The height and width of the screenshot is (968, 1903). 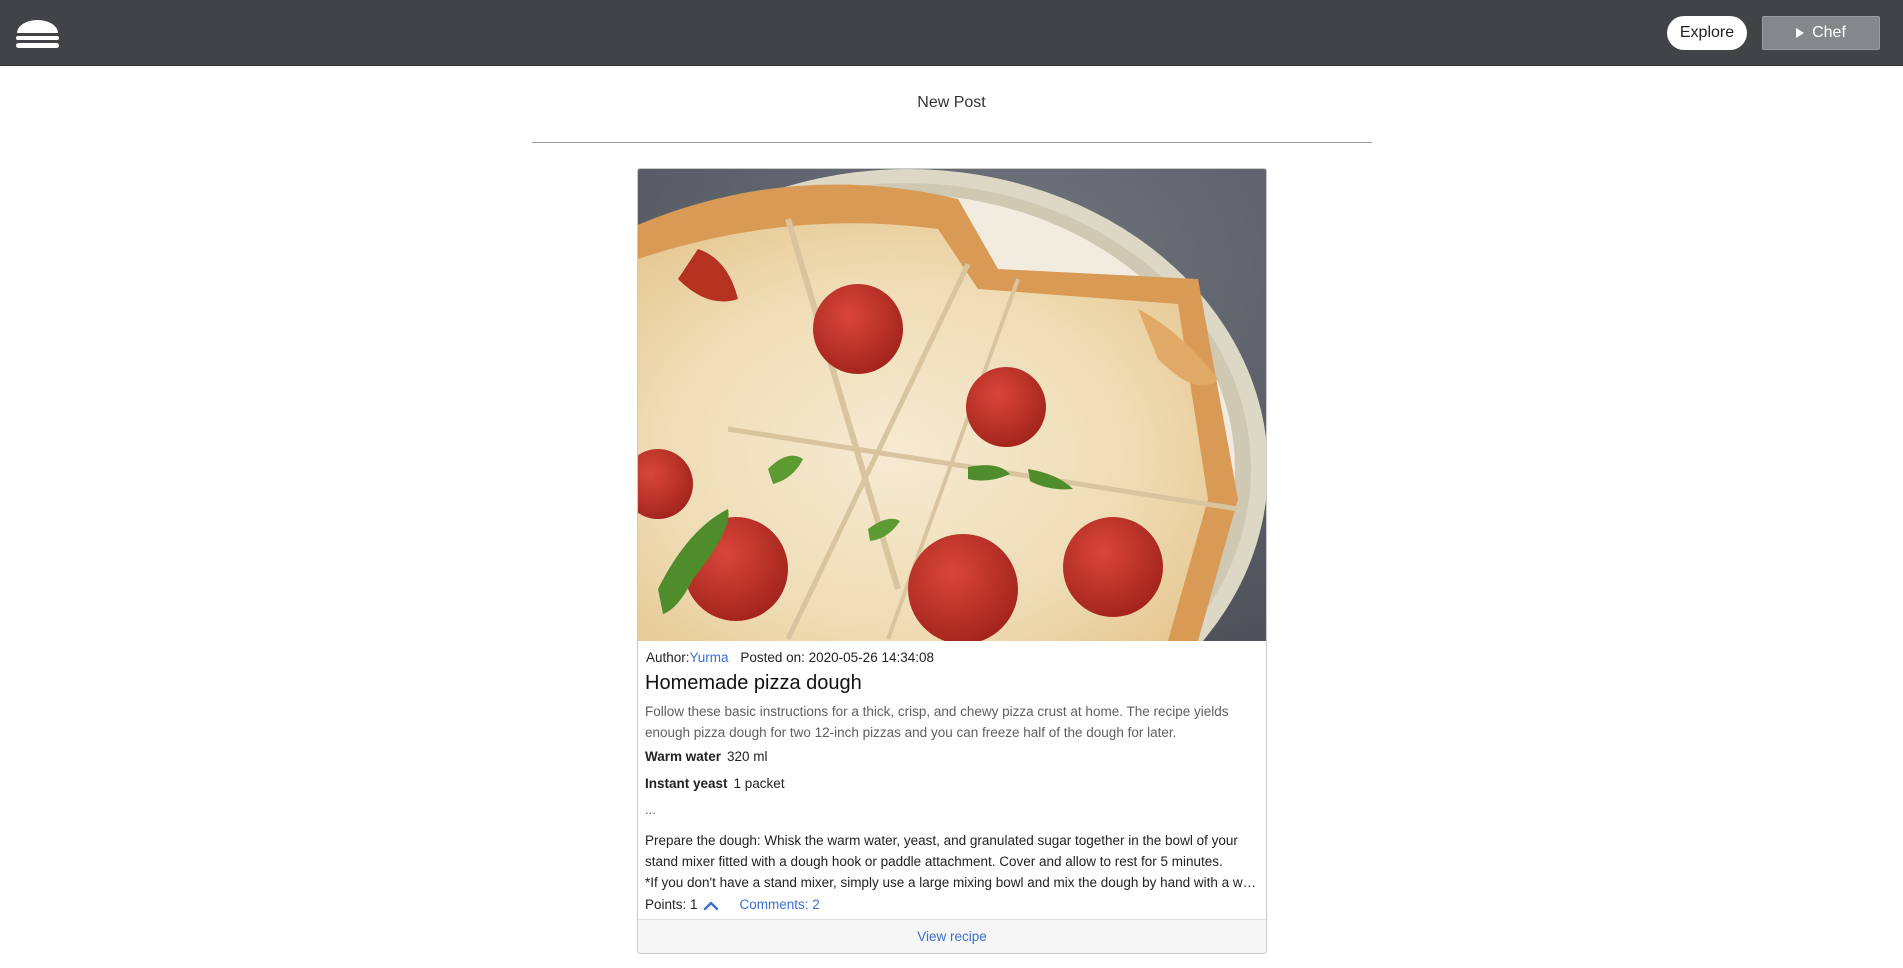 What do you see at coordinates (747, 756) in the screenshot?
I see `ingredient-amount: 320 ml` at bounding box center [747, 756].